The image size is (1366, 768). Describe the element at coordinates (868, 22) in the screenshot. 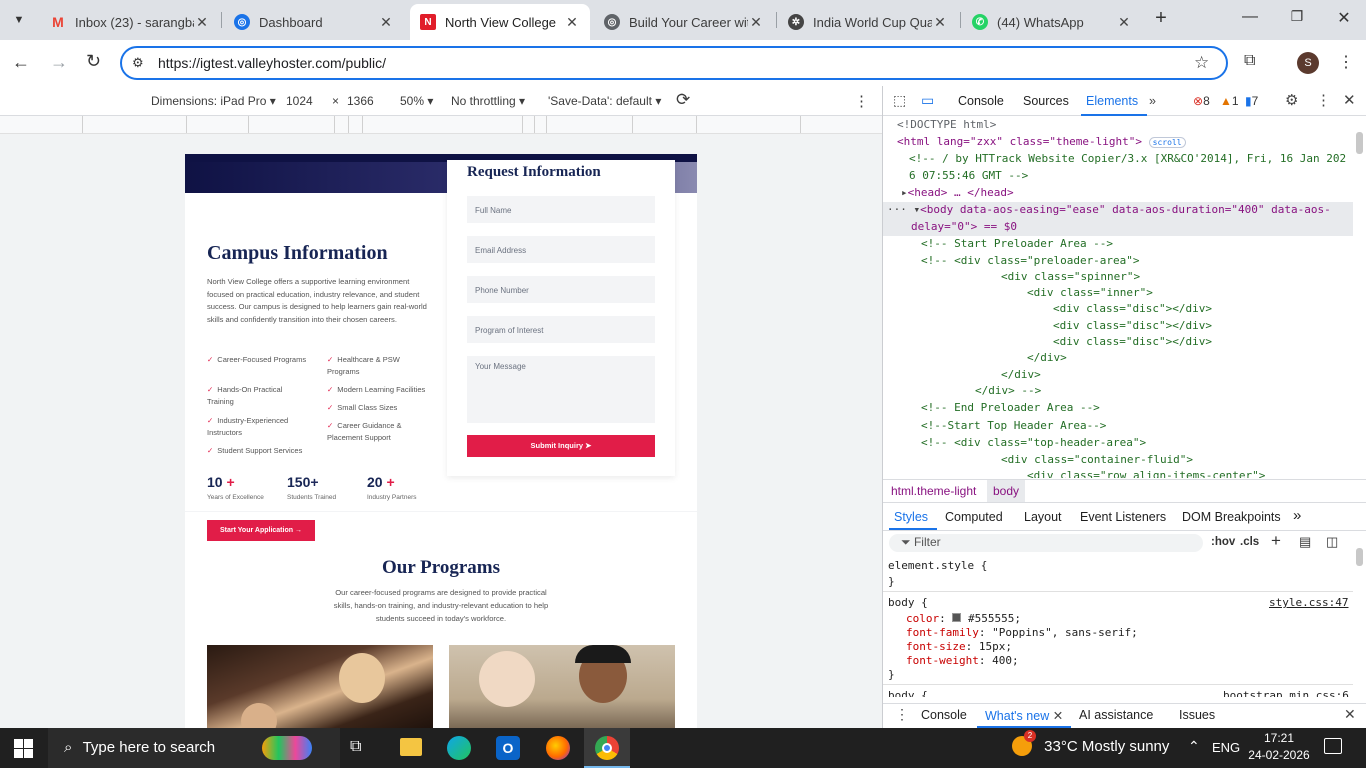

I see `tab-india-world-cup: ✲ India World Cup Qua ✕` at that location.